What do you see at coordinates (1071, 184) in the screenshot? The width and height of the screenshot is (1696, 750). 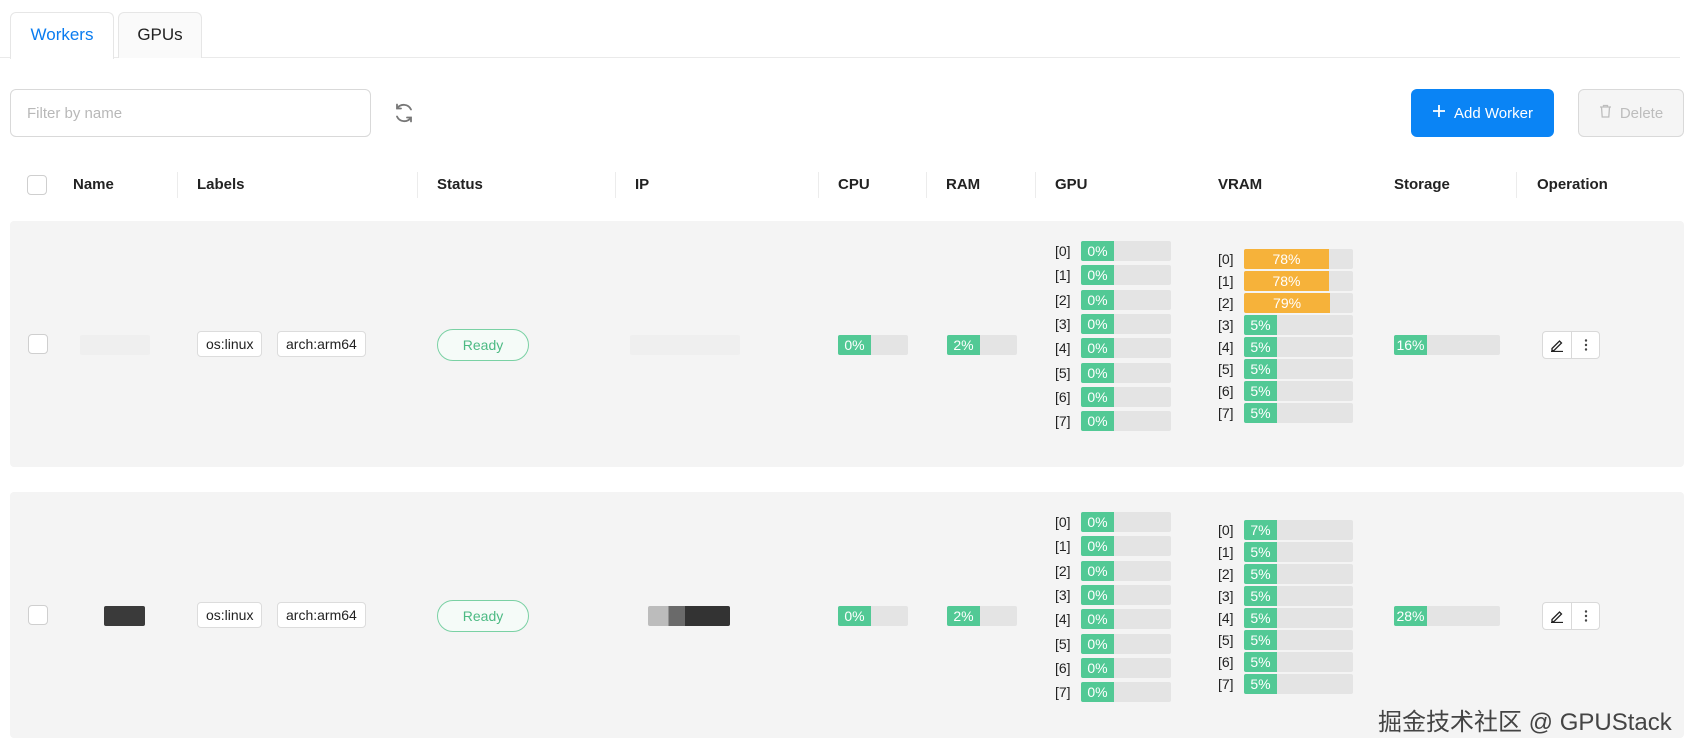 I see `col-gpu: GPU` at bounding box center [1071, 184].